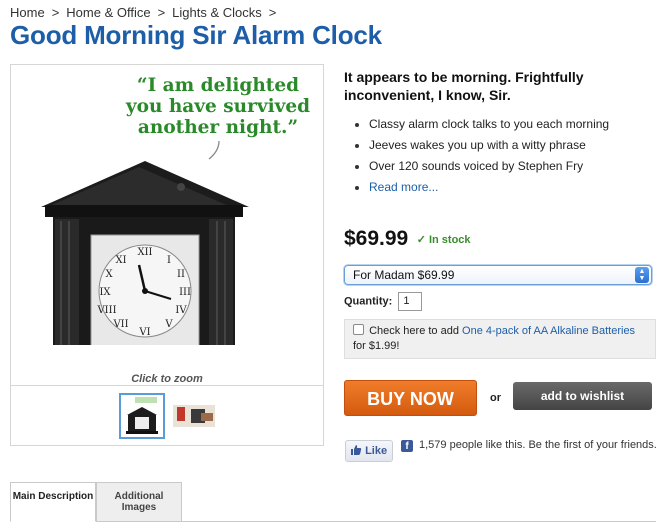  I want to click on variant-select-value: For Madam $69.99, so click(404, 275).